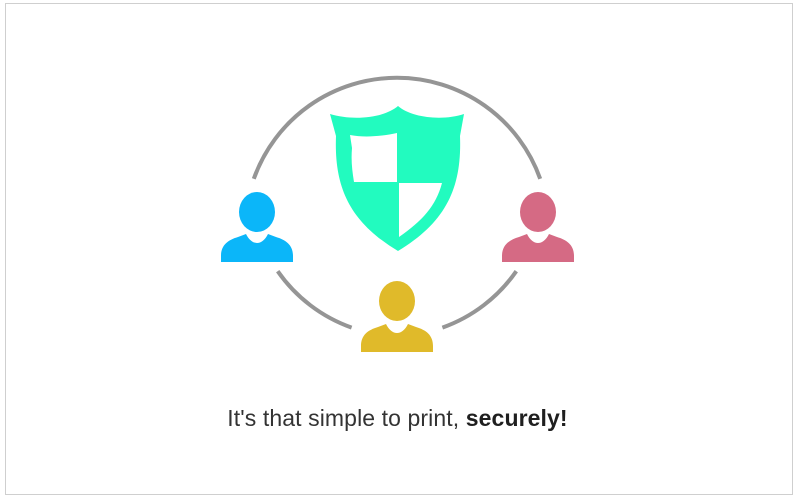 This screenshot has height=497, width=795. I want to click on tagline-text: It's that simple to print,, so click(346, 418).